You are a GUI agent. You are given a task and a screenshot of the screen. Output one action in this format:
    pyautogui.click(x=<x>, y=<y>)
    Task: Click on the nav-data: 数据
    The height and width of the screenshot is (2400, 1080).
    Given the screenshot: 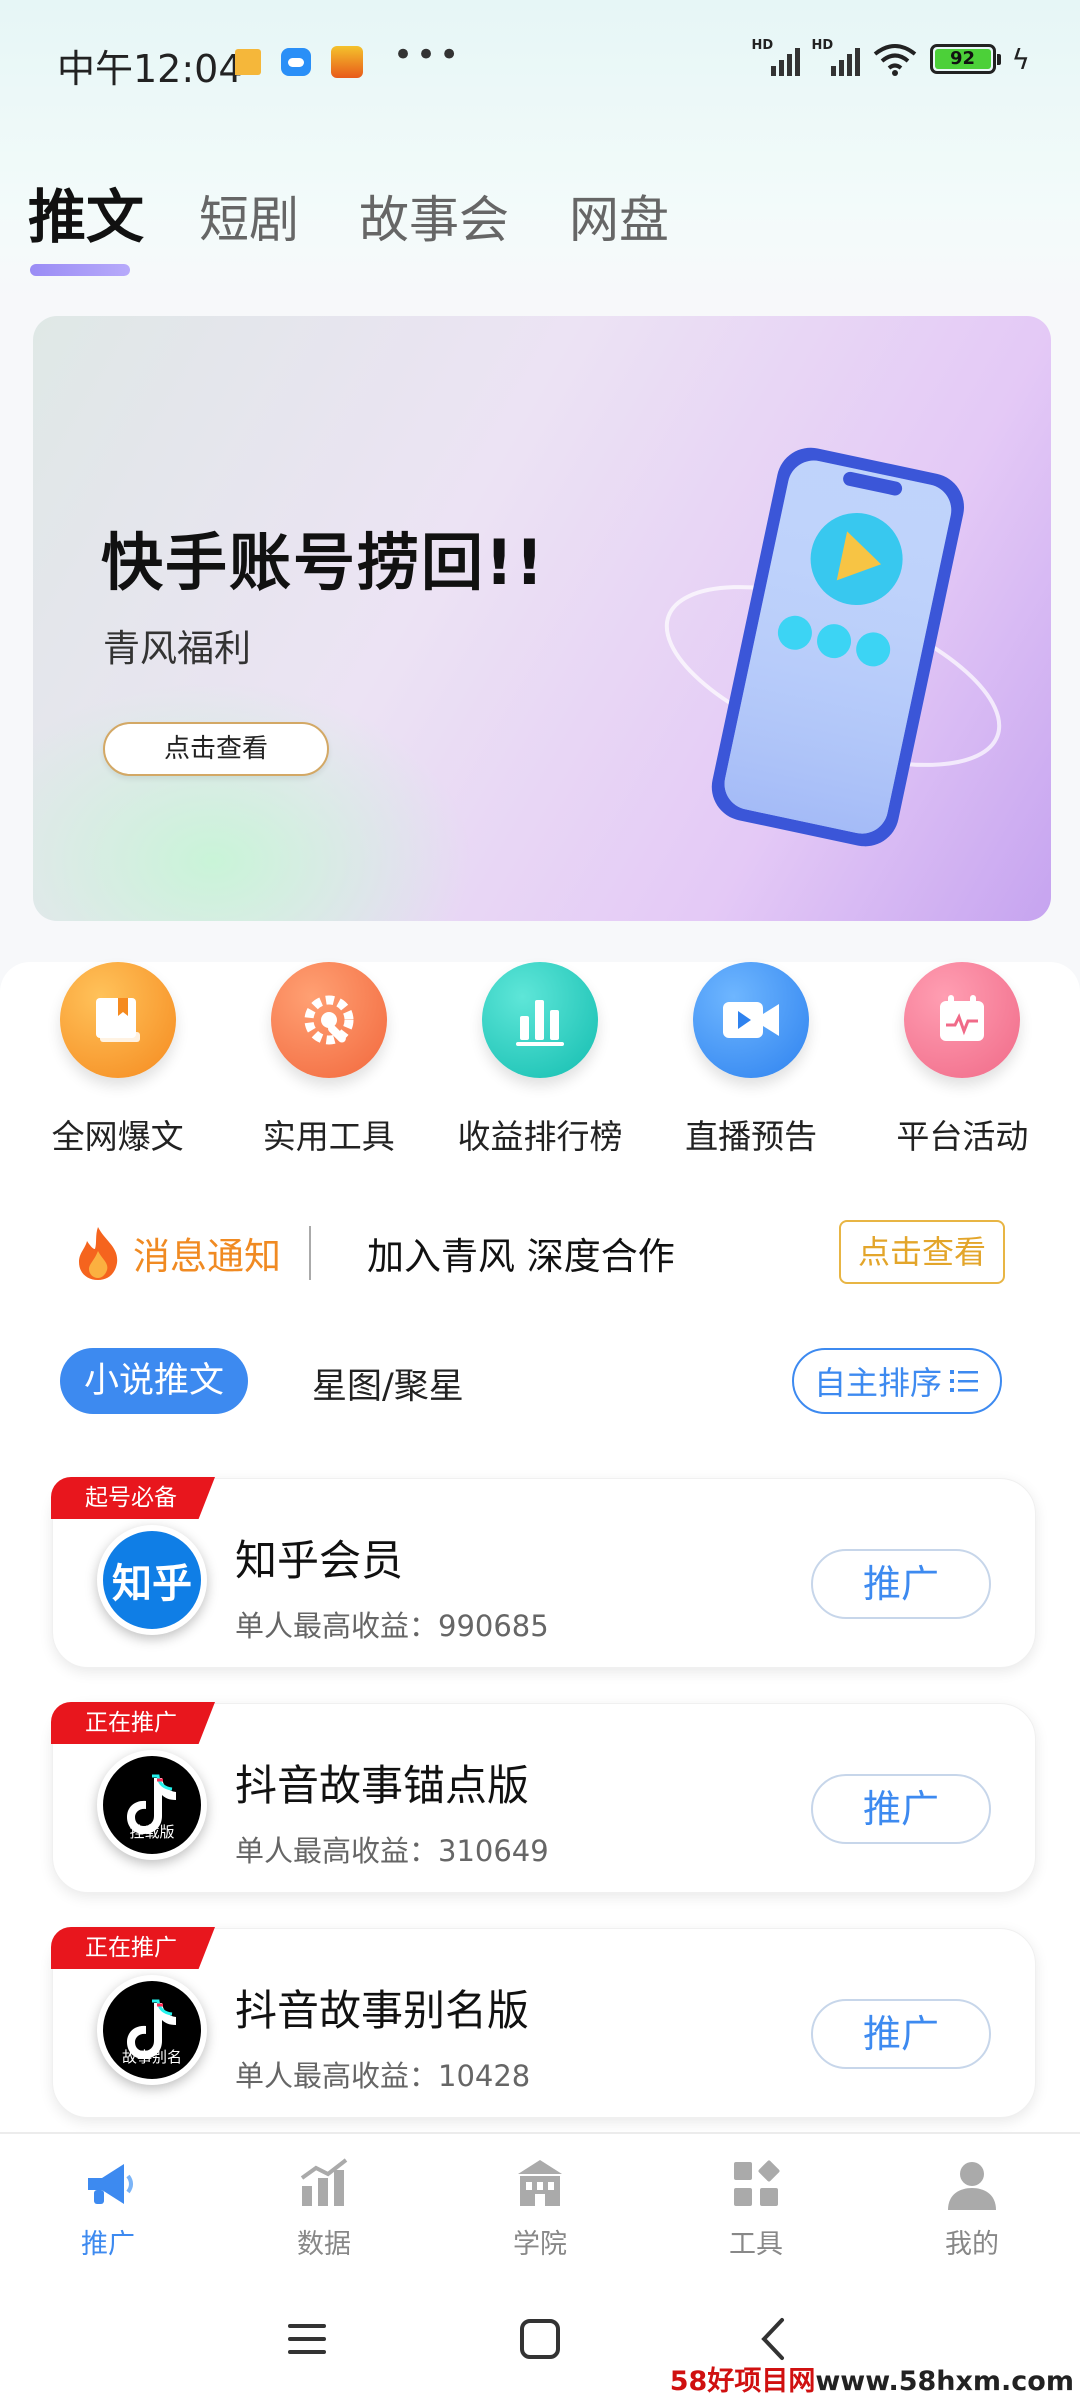 What is the action you would take?
    pyautogui.click(x=324, y=2207)
    